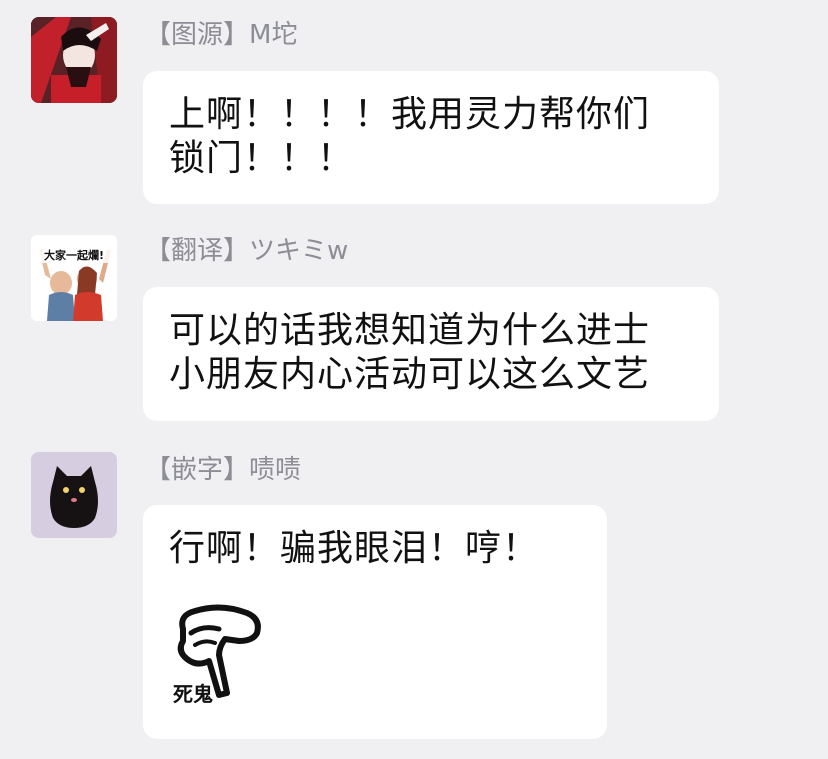 The image size is (828, 759). I want to click on sender-nickname: M坨, so click(273, 35).